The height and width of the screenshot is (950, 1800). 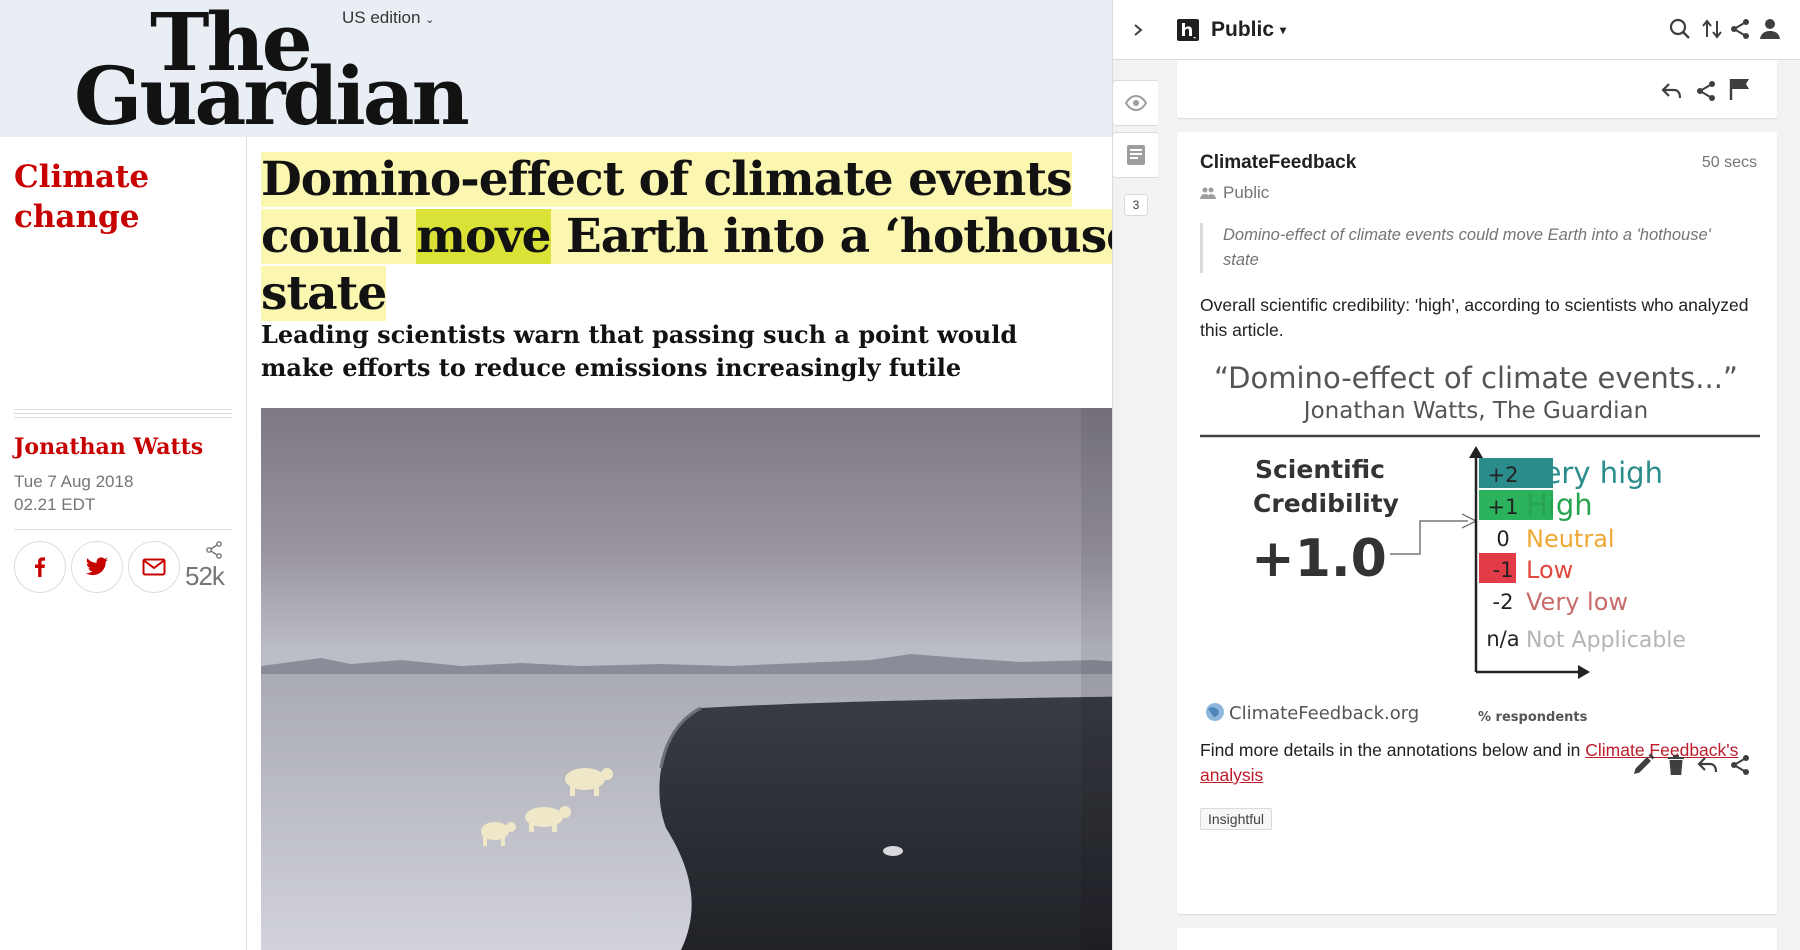 What do you see at coordinates (1326, 503) in the screenshot?
I see `credibility-label-2: Credibility` at bounding box center [1326, 503].